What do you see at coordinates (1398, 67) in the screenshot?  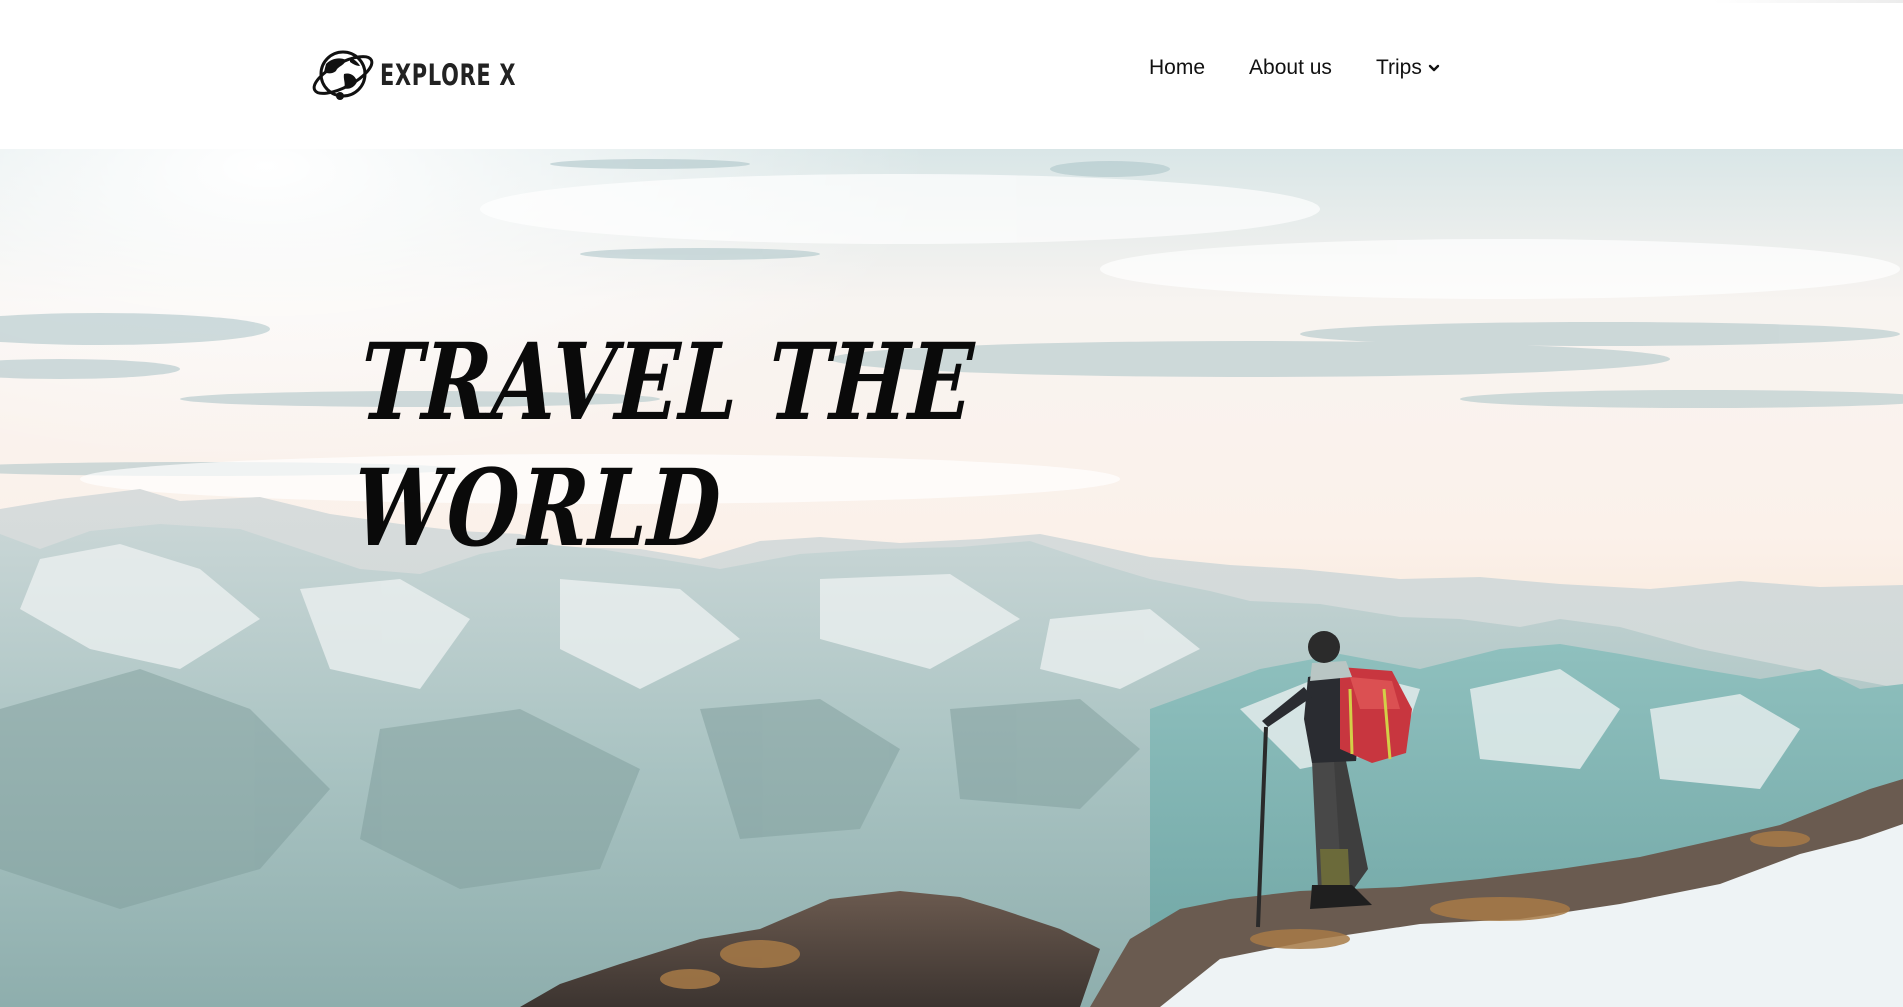 I see `nav-trips-label: Trips` at bounding box center [1398, 67].